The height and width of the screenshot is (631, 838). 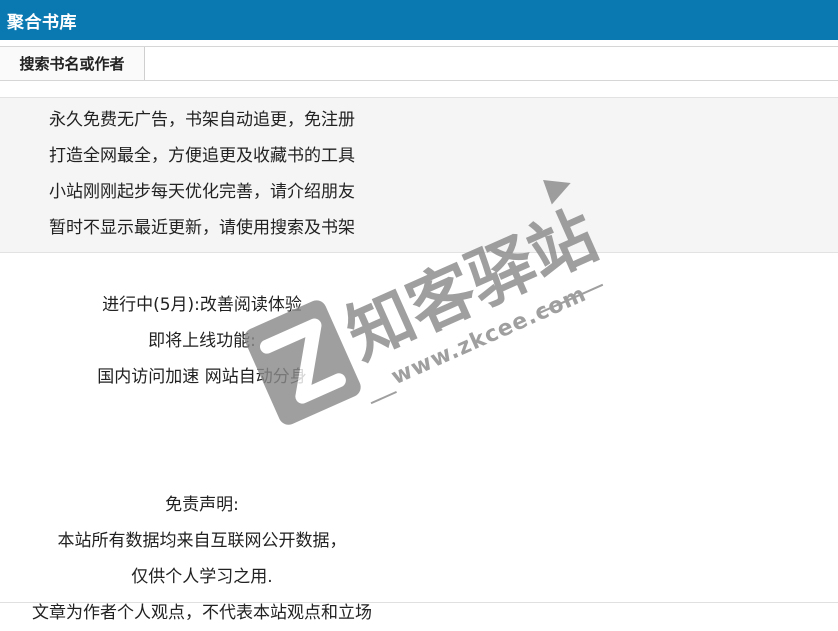 I want to click on search-label: 搜索书名或作者, so click(x=72, y=63).